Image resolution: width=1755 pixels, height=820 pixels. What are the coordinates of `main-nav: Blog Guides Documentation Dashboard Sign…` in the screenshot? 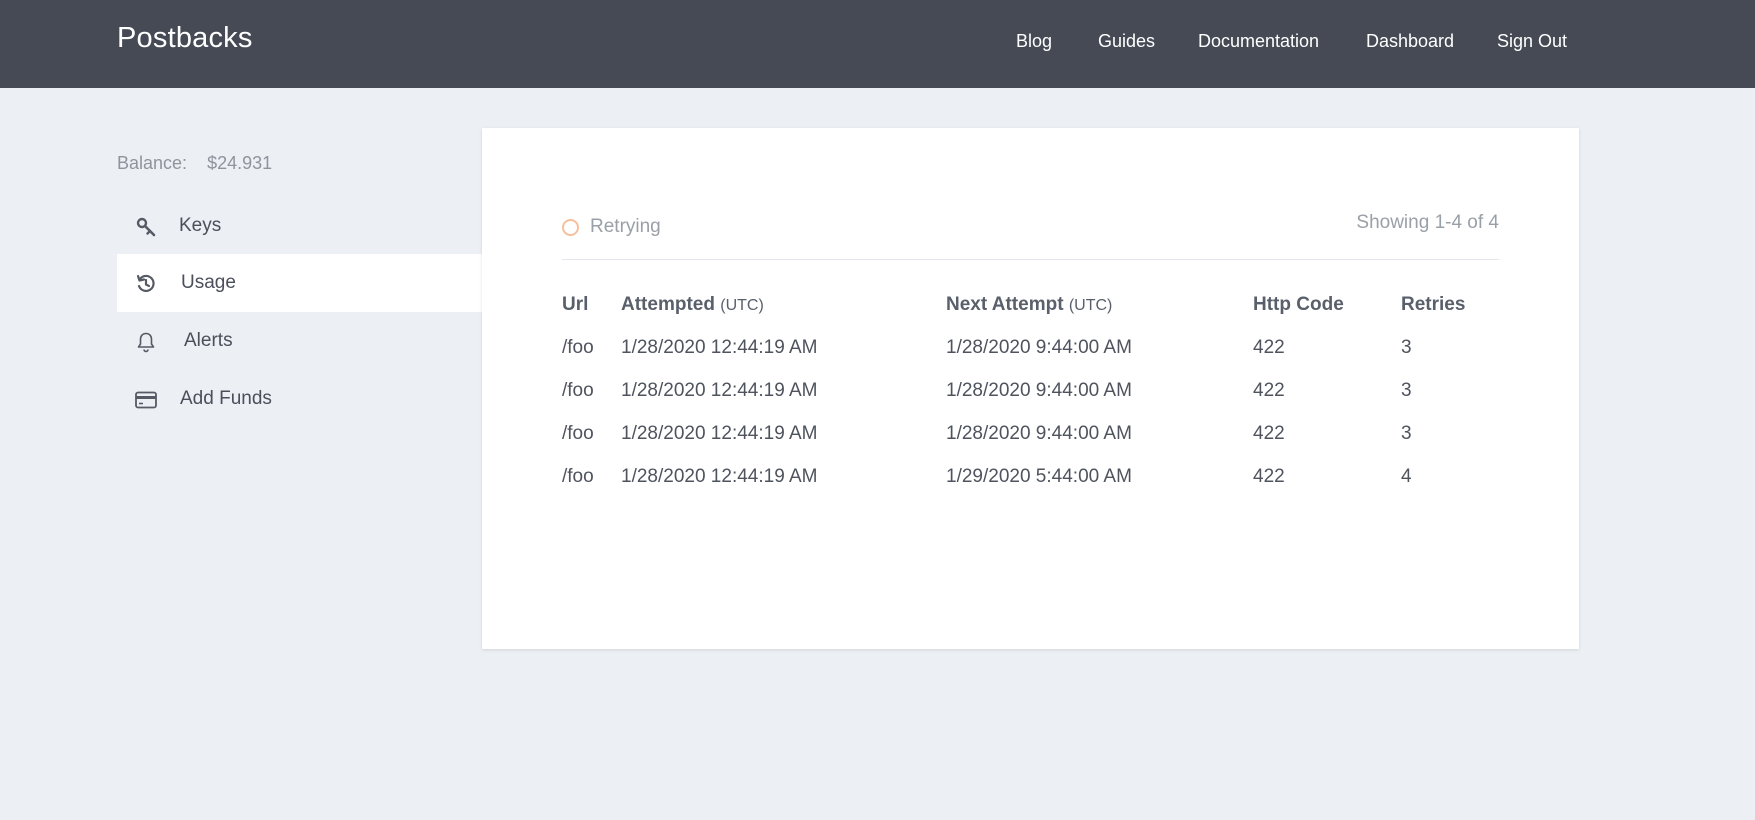 It's located at (877, 43).